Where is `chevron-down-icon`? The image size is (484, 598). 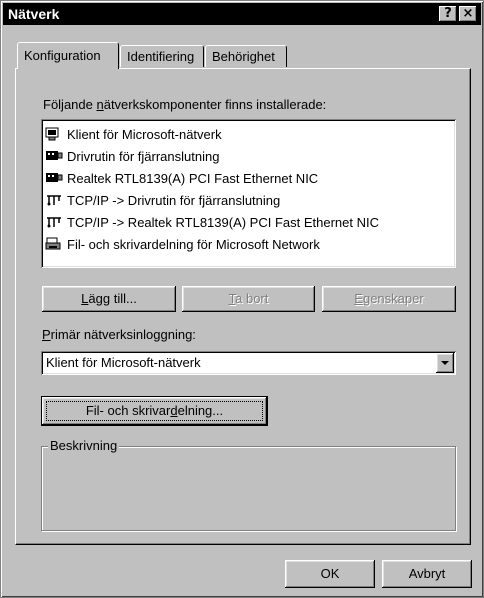 chevron-down-icon is located at coordinates (445, 363).